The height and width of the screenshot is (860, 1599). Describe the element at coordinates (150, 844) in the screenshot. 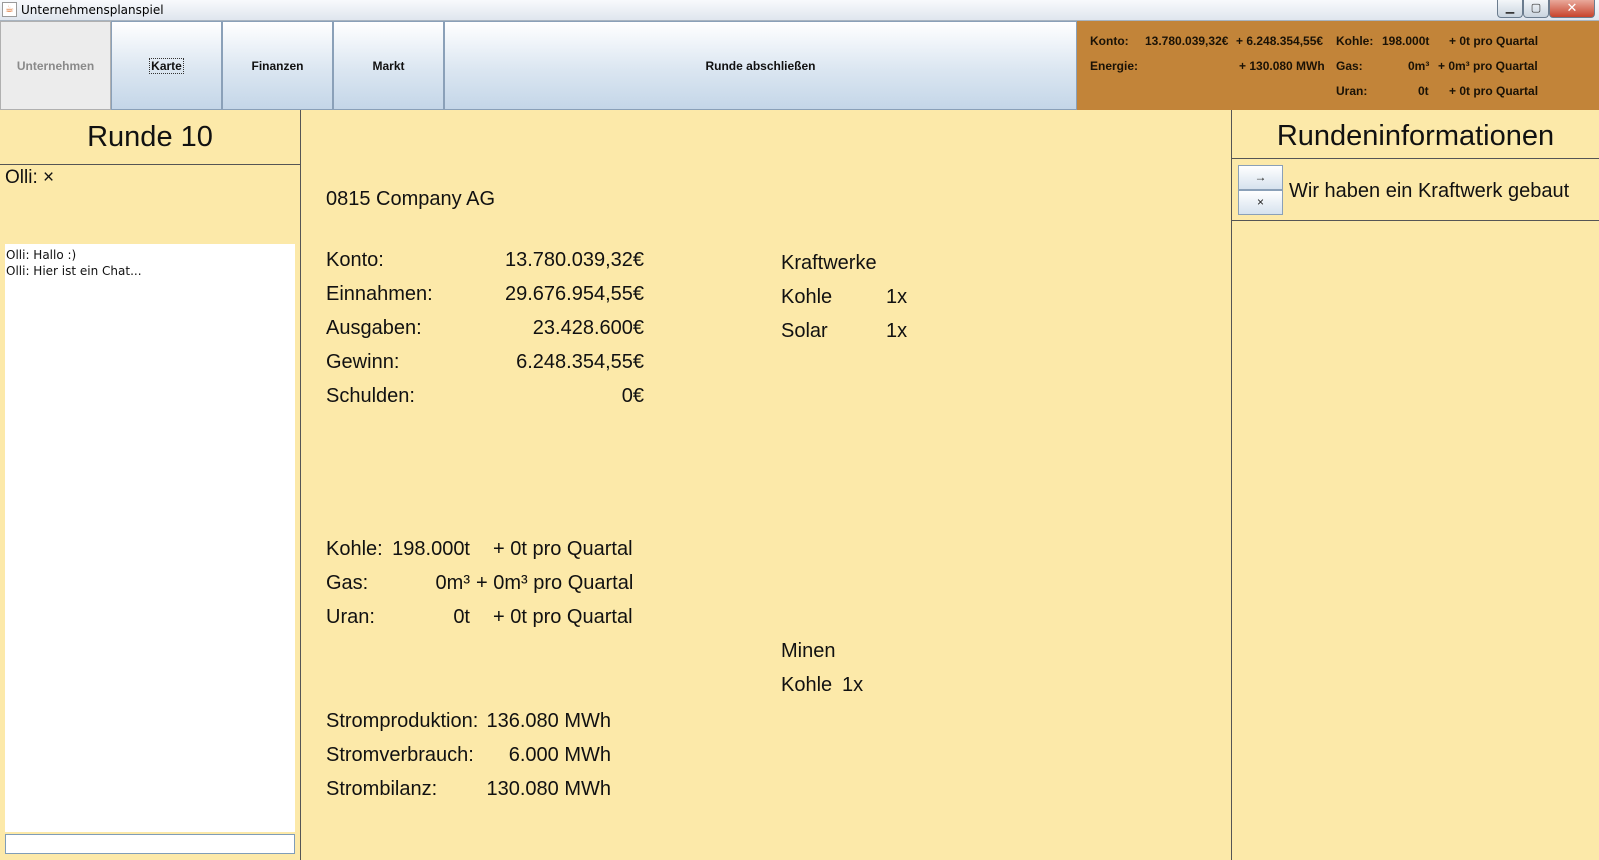

I see `chat-input` at that location.